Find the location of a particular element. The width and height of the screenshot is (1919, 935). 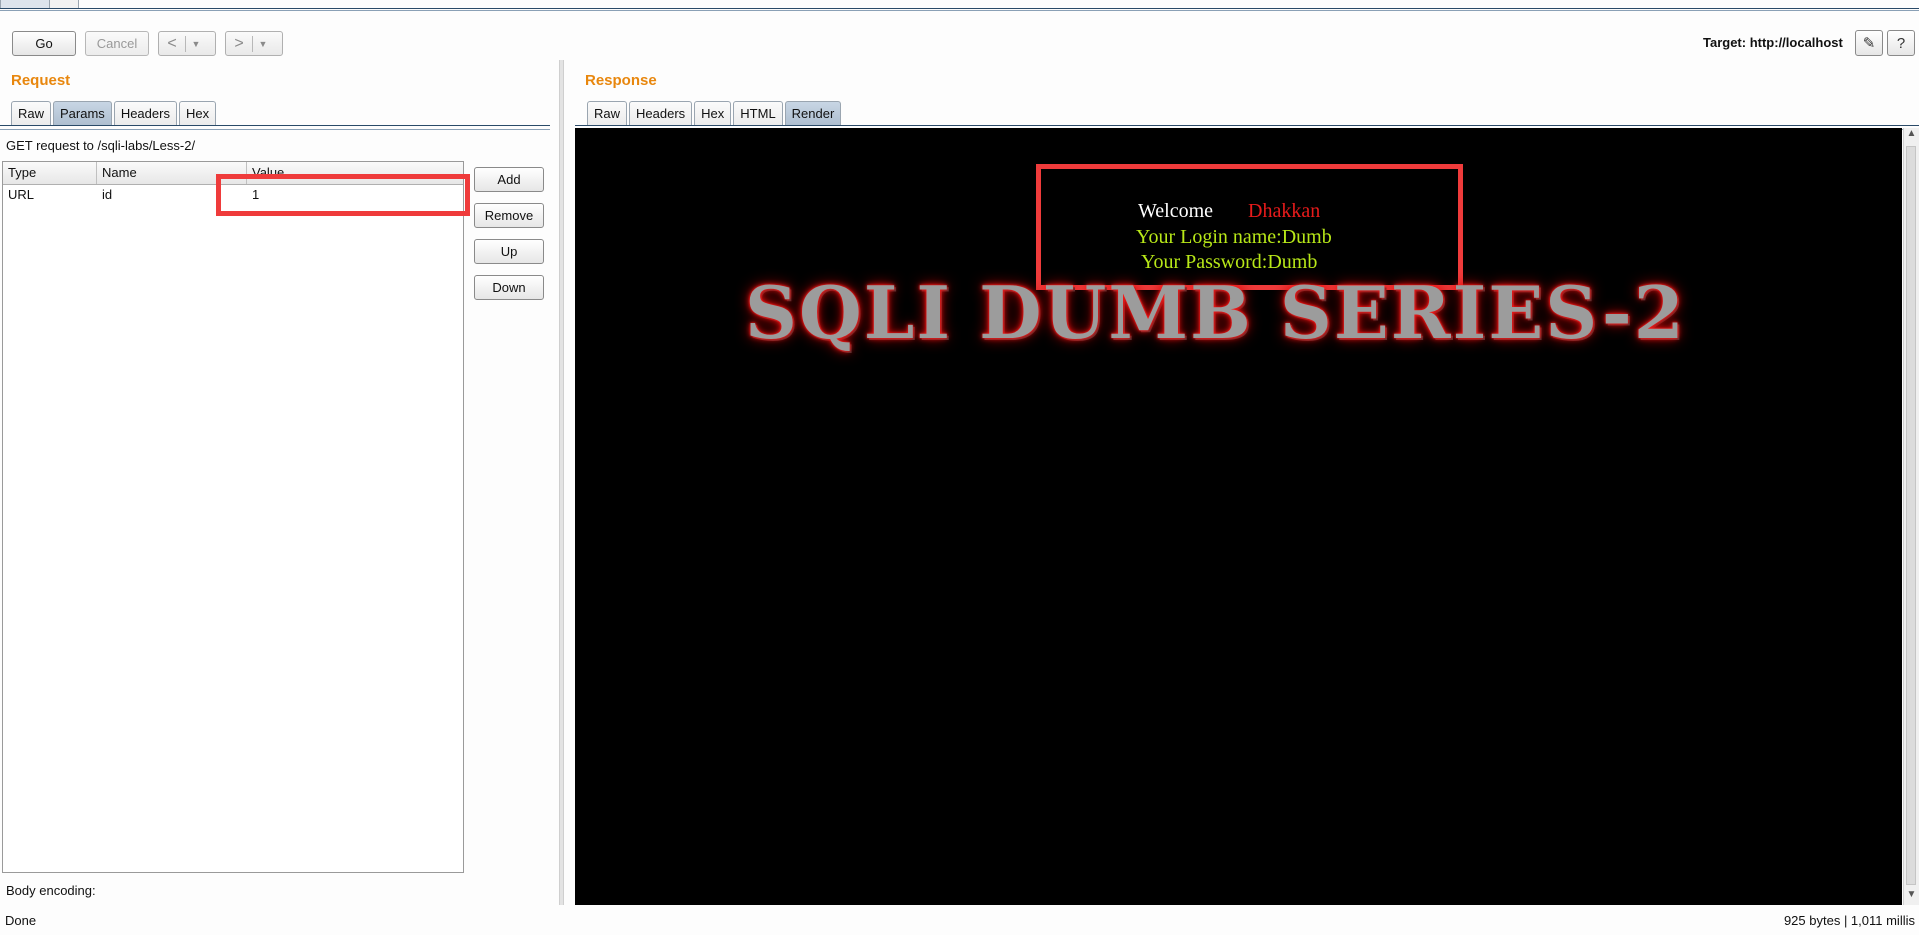

response-title: Response is located at coordinates (621, 80).